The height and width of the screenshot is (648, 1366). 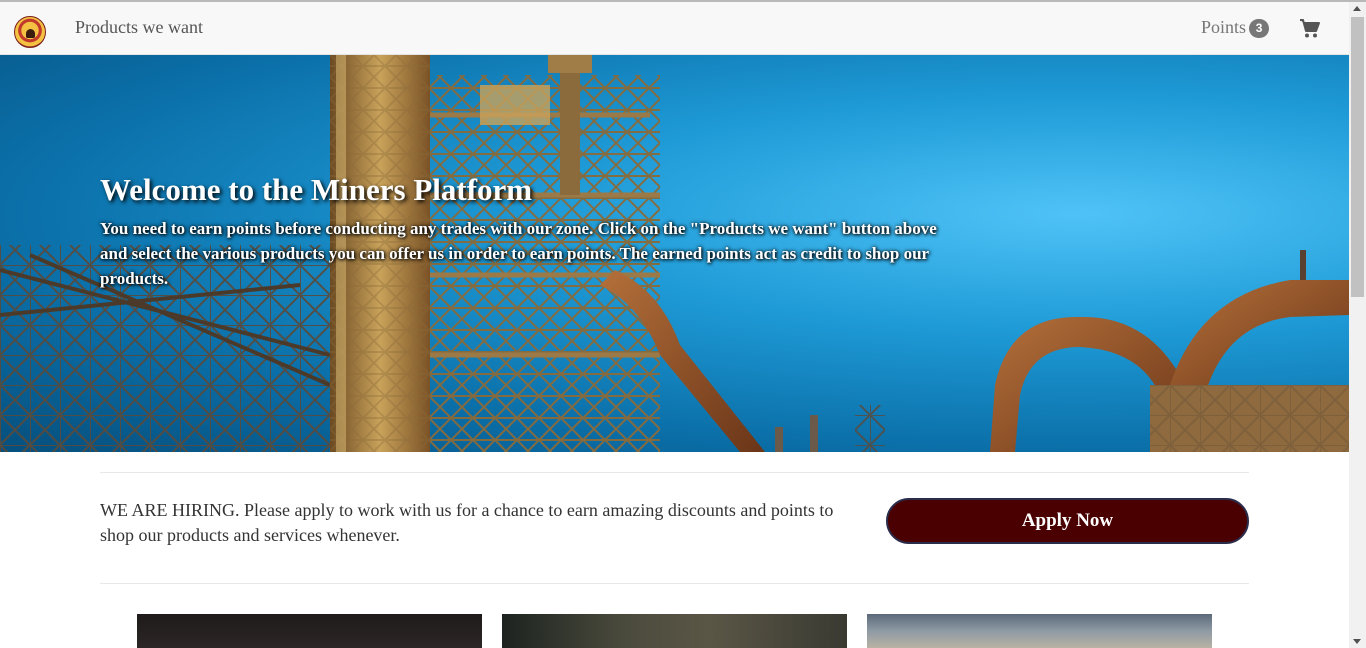 I want to click on points-link: Points 3, so click(x=1235, y=27).